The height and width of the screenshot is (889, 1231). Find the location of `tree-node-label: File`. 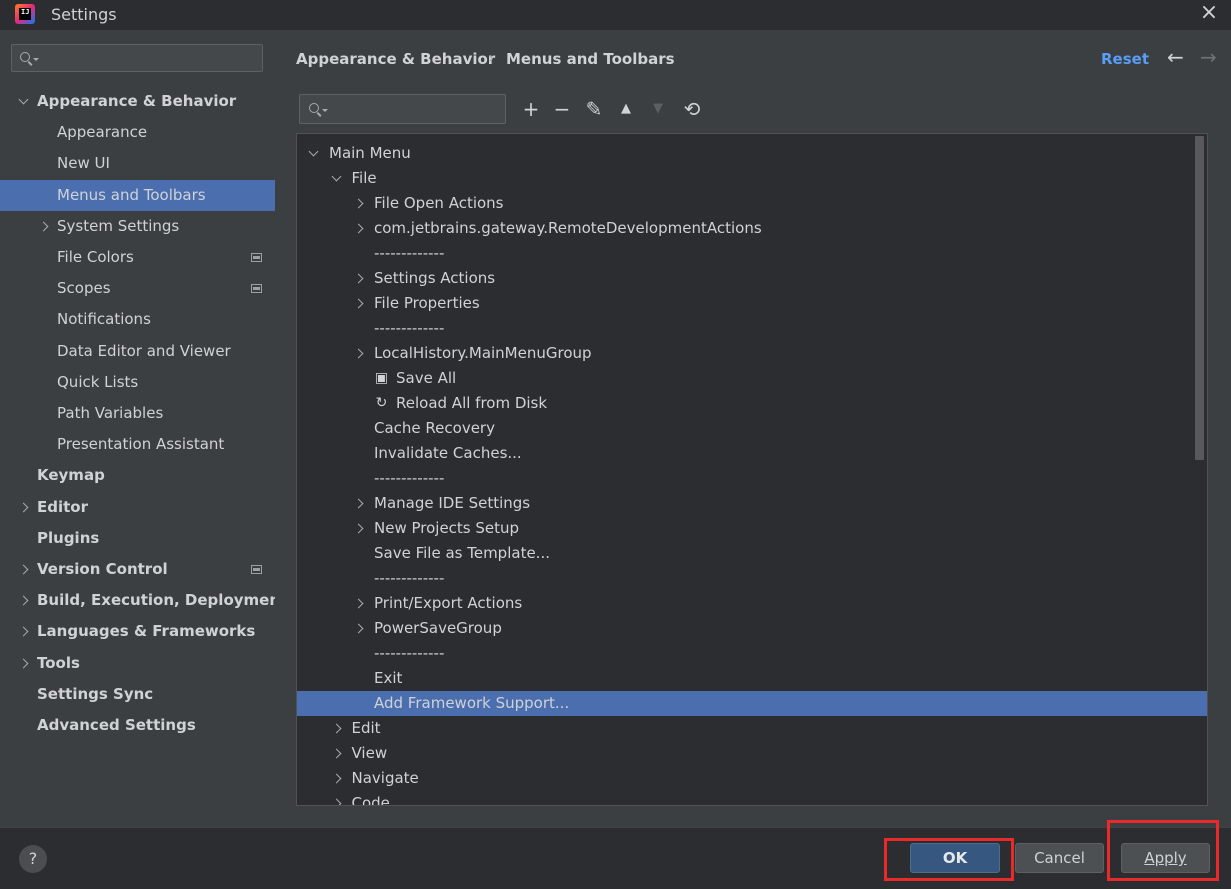

tree-node-label: File is located at coordinates (364, 178).